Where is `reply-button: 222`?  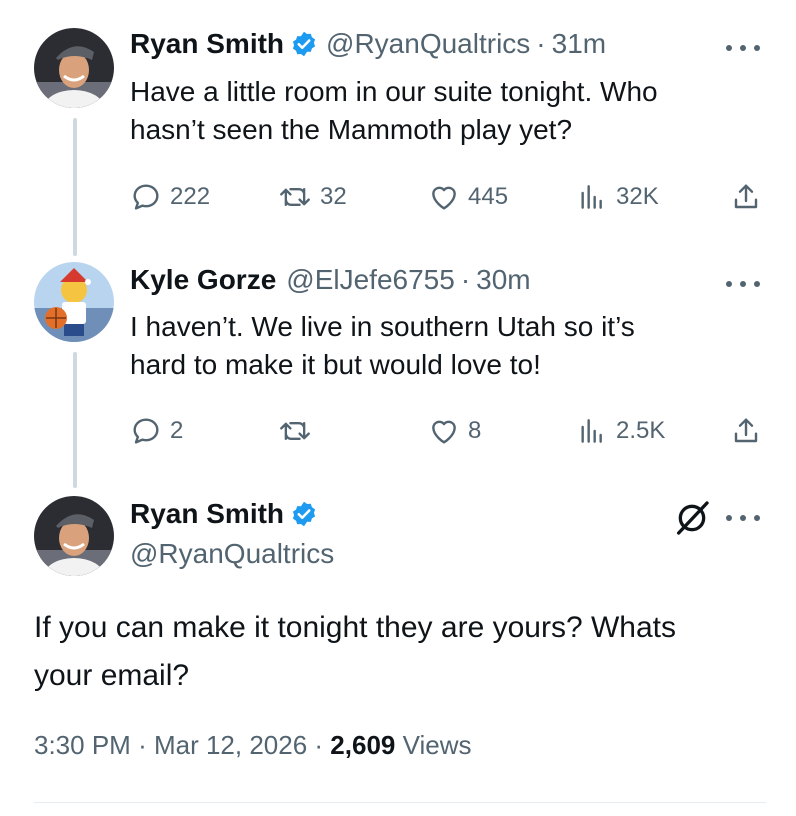 reply-button: 222 is located at coordinates (204, 197).